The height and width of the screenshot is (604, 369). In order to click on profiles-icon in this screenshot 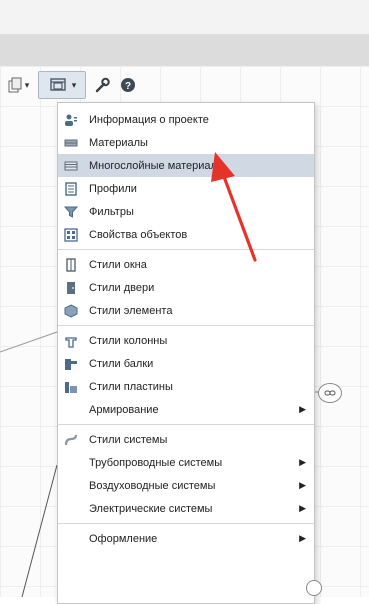, I will do `click(71, 188)`.